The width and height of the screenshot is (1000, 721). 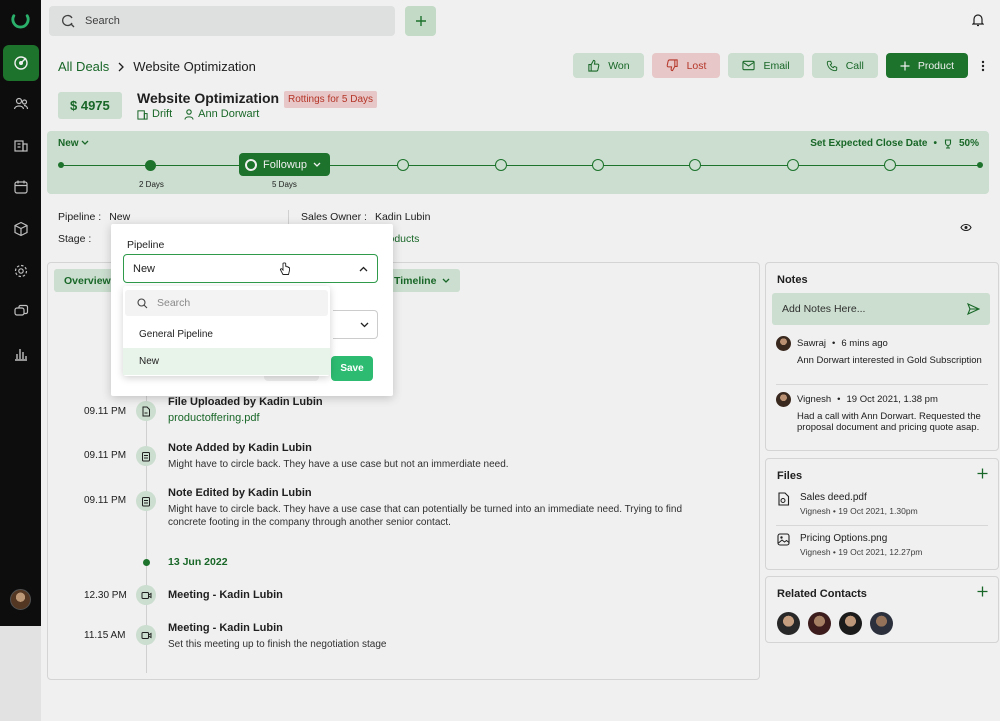 What do you see at coordinates (226, 334) in the screenshot?
I see `dropdown-option: General Pipeline` at bounding box center [226, 334].